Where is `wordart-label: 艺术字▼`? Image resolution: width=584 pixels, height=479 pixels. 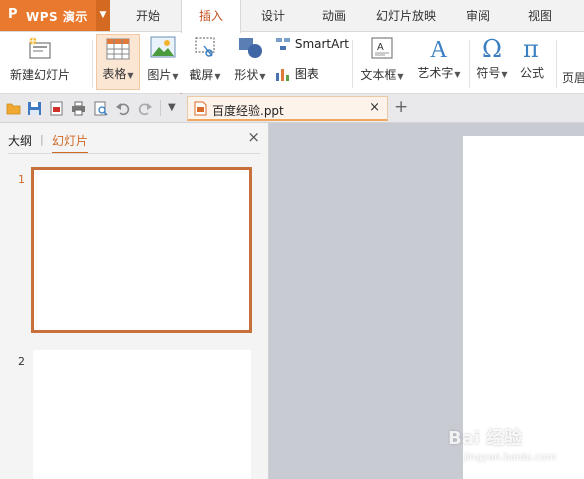
wordart-label: 艺术字▼ is located at coordinates (439, 73).